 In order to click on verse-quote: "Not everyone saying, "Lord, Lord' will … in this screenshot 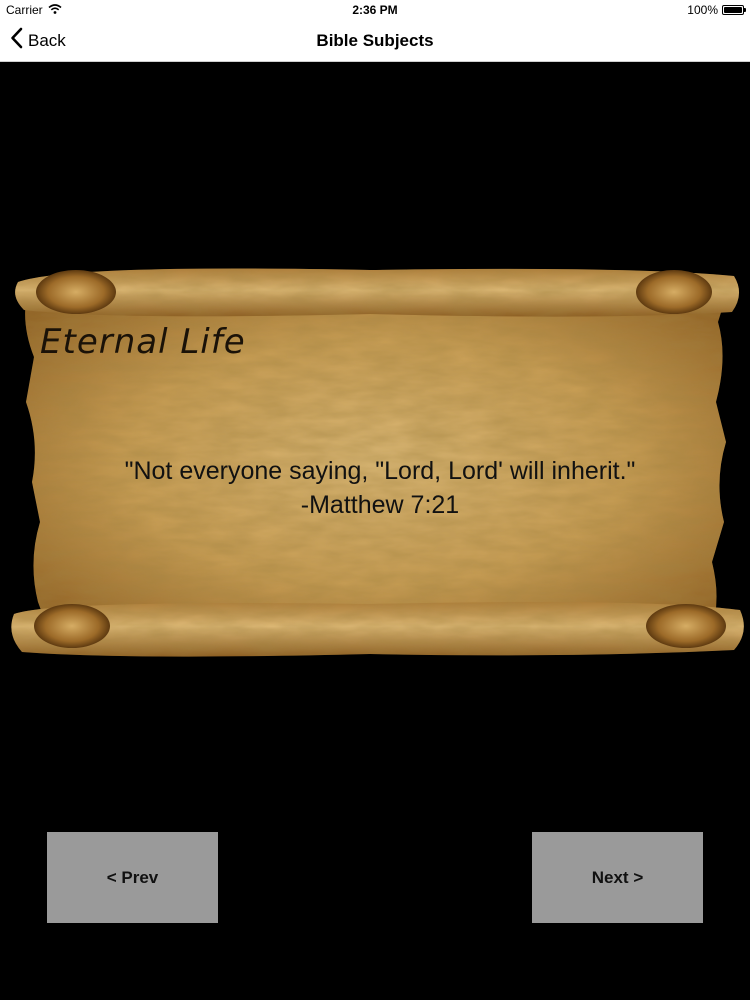, I will do `click(380, 488)`.